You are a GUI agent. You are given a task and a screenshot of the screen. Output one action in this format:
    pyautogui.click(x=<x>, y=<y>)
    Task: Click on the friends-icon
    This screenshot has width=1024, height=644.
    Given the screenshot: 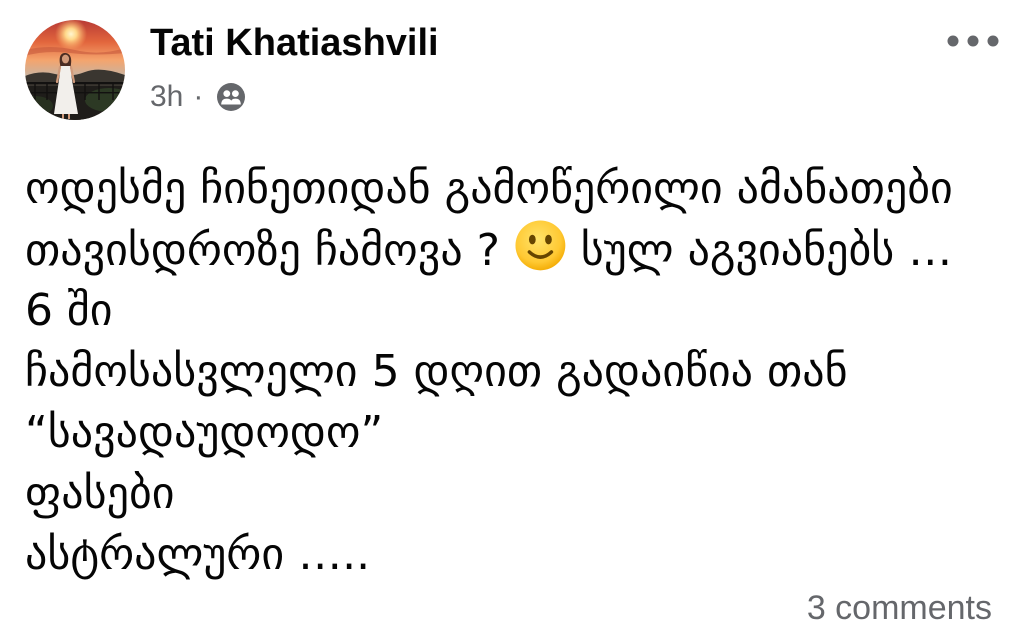 What is the action you would take?
    pyautogui.click(x=231, y=97)
    